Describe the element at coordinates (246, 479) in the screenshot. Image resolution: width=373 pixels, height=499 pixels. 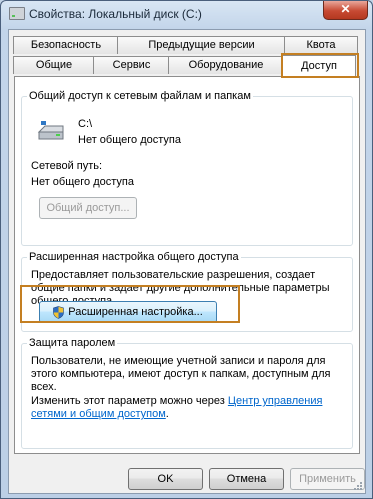
I see `cancel-button: Отмена` at that location.